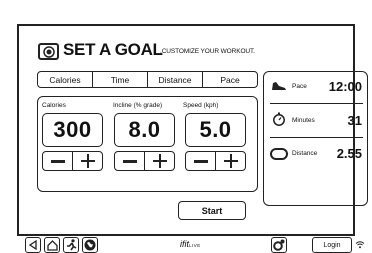 Image resolution: width=372 pixels, height=253 pixels. I want to click on distance-label: Distance, so click(305, 153).